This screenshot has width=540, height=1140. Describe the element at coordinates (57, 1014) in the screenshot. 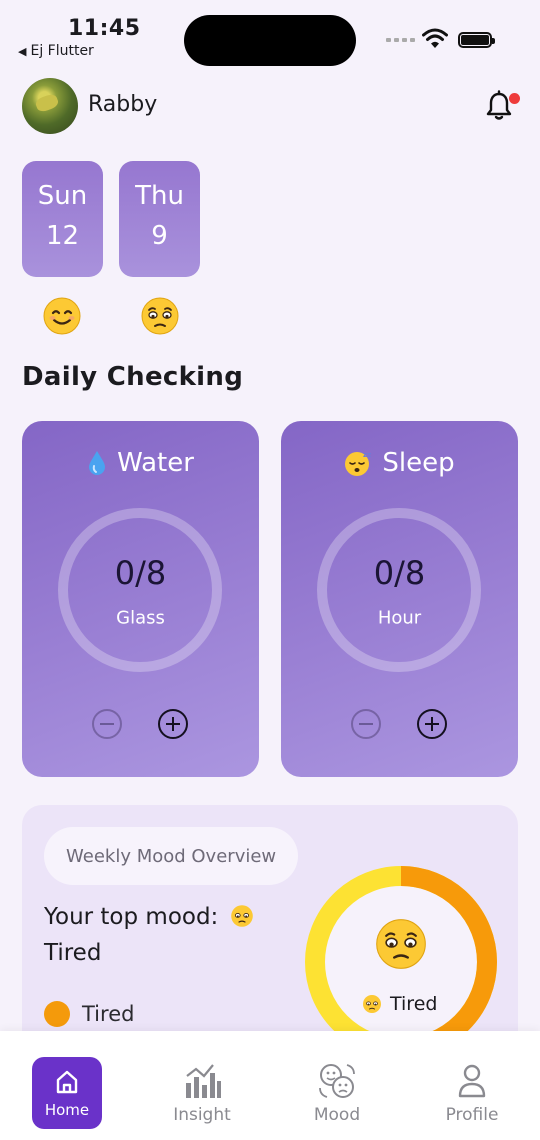

I see `legend-color-dot` at that location.